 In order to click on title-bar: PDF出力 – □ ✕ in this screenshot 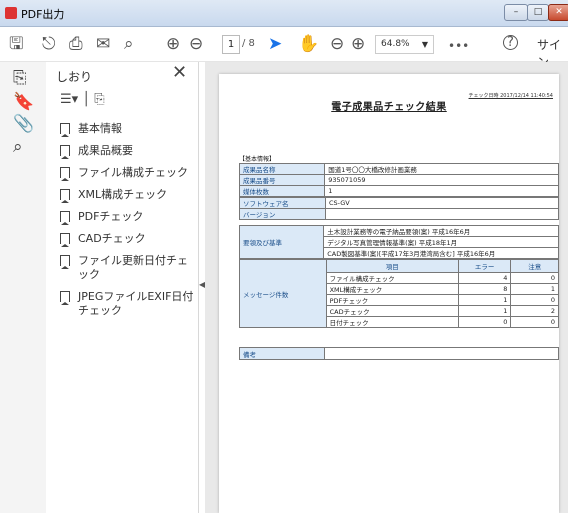, I will do `click(284, 13)`.